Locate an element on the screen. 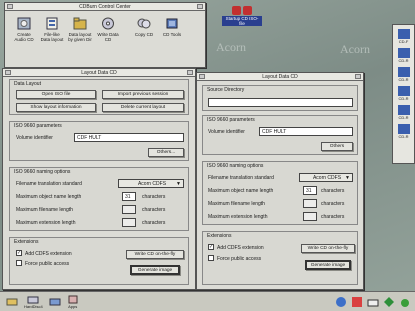 The height and width of the screenshot is (311, 415). naming-heading: ISO 9660 naming options is located at coordinates (42, 172).